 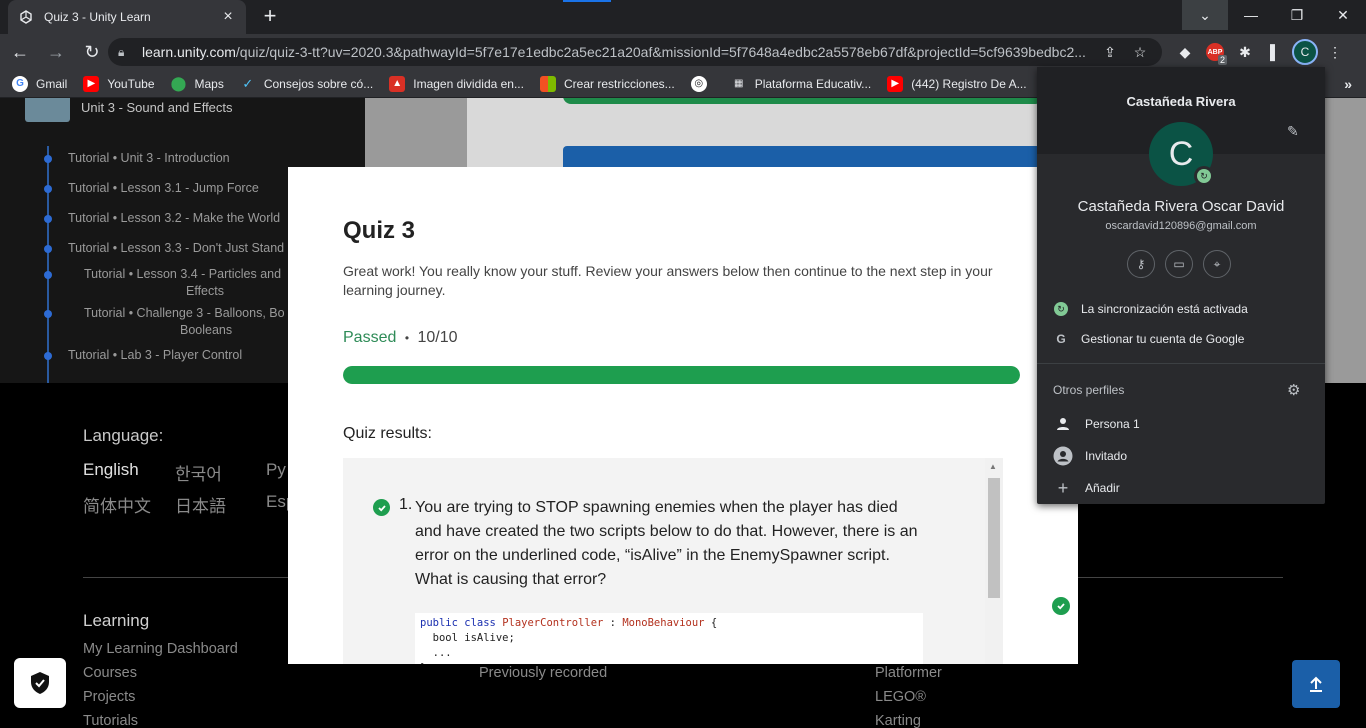 I want to click on footer-link: Platformer, so click(x=908, y=673).